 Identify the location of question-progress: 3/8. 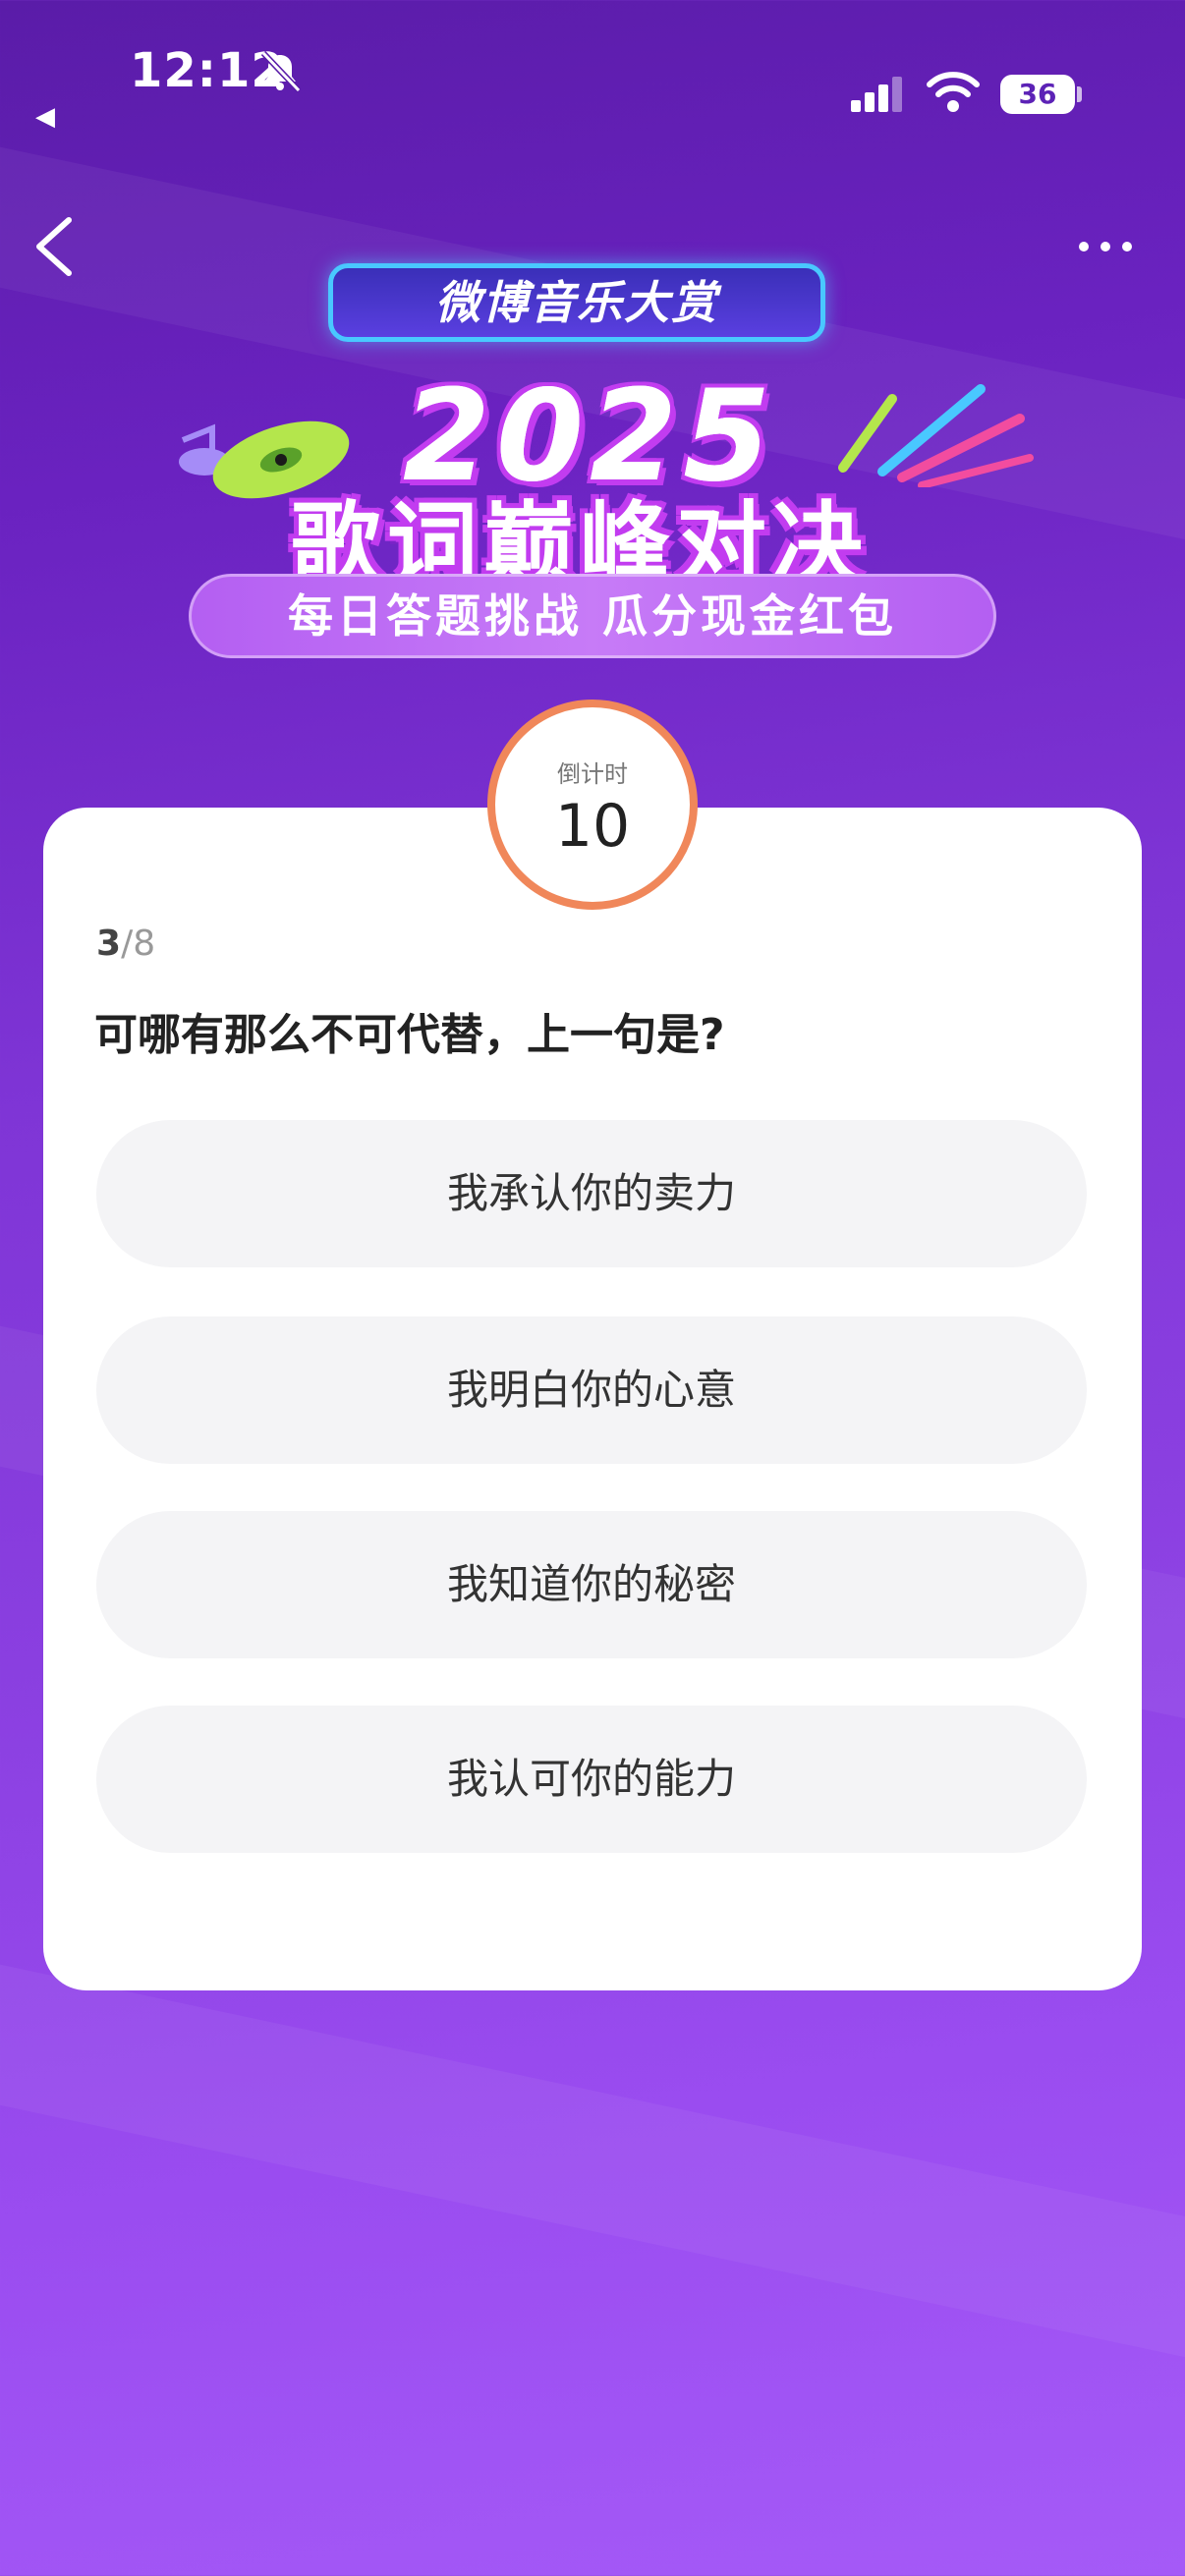
(126, 944).